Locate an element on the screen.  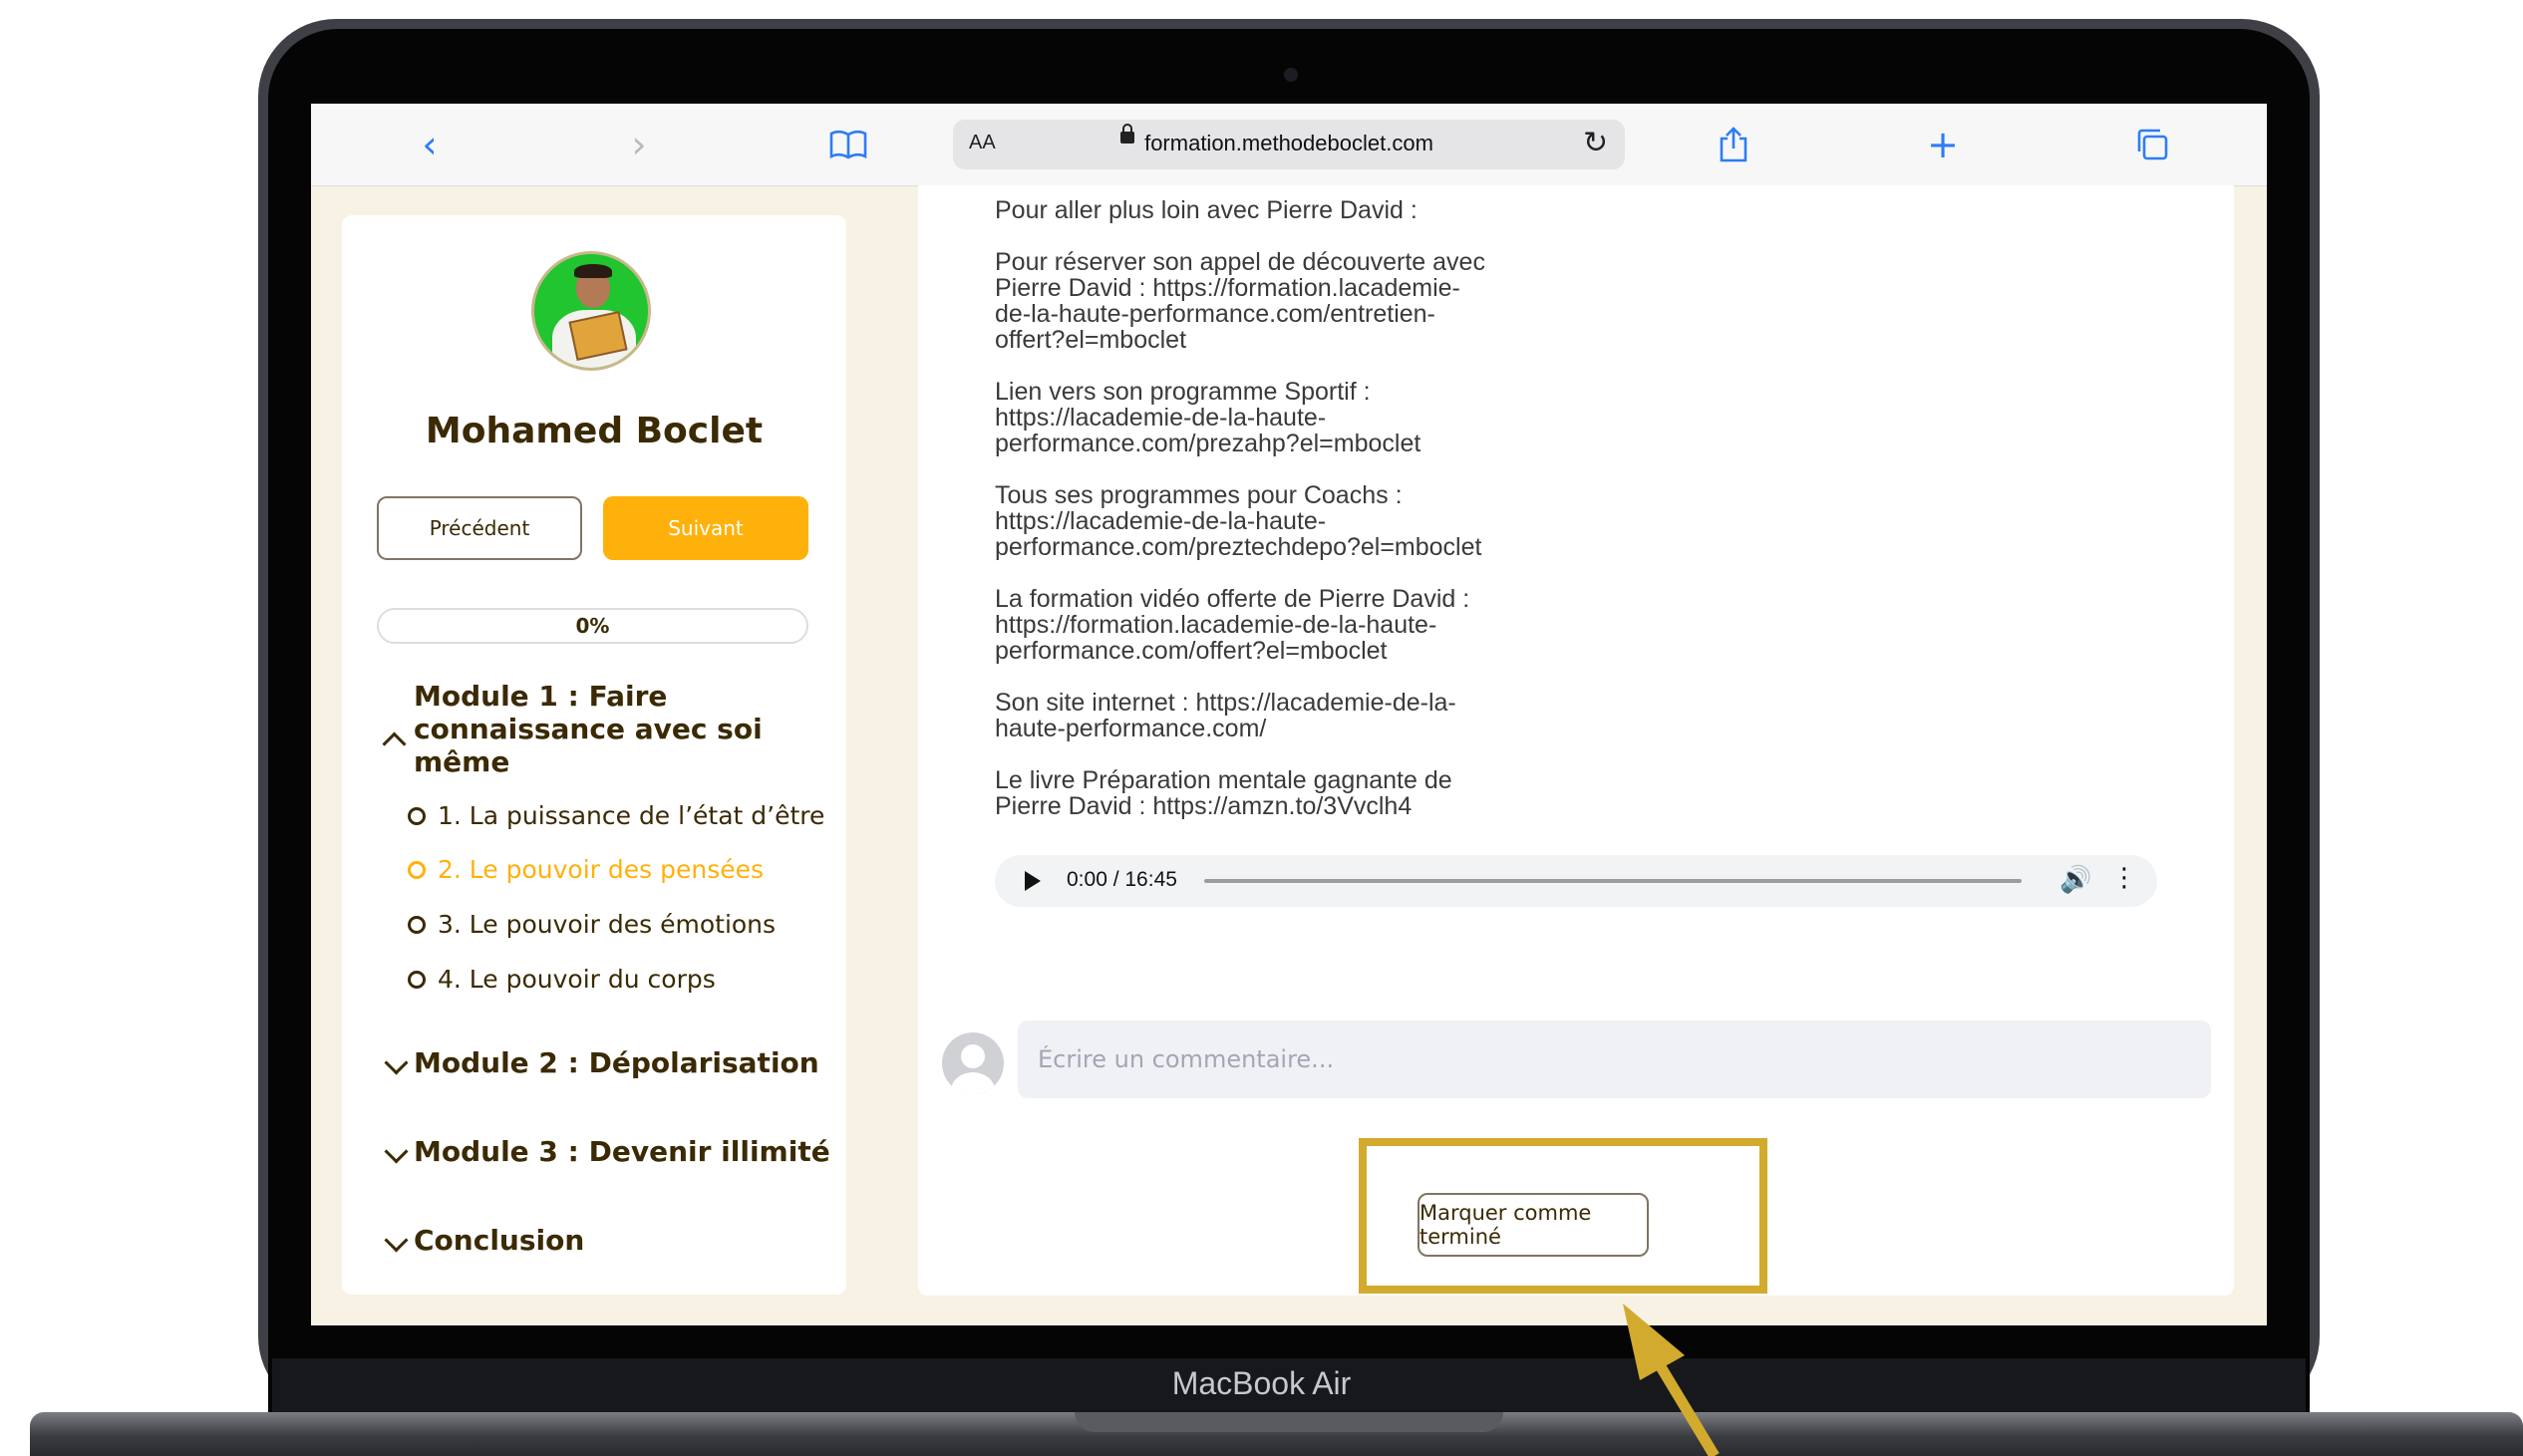
reload-icon: ↻ is located at coordinates (1595, 143).